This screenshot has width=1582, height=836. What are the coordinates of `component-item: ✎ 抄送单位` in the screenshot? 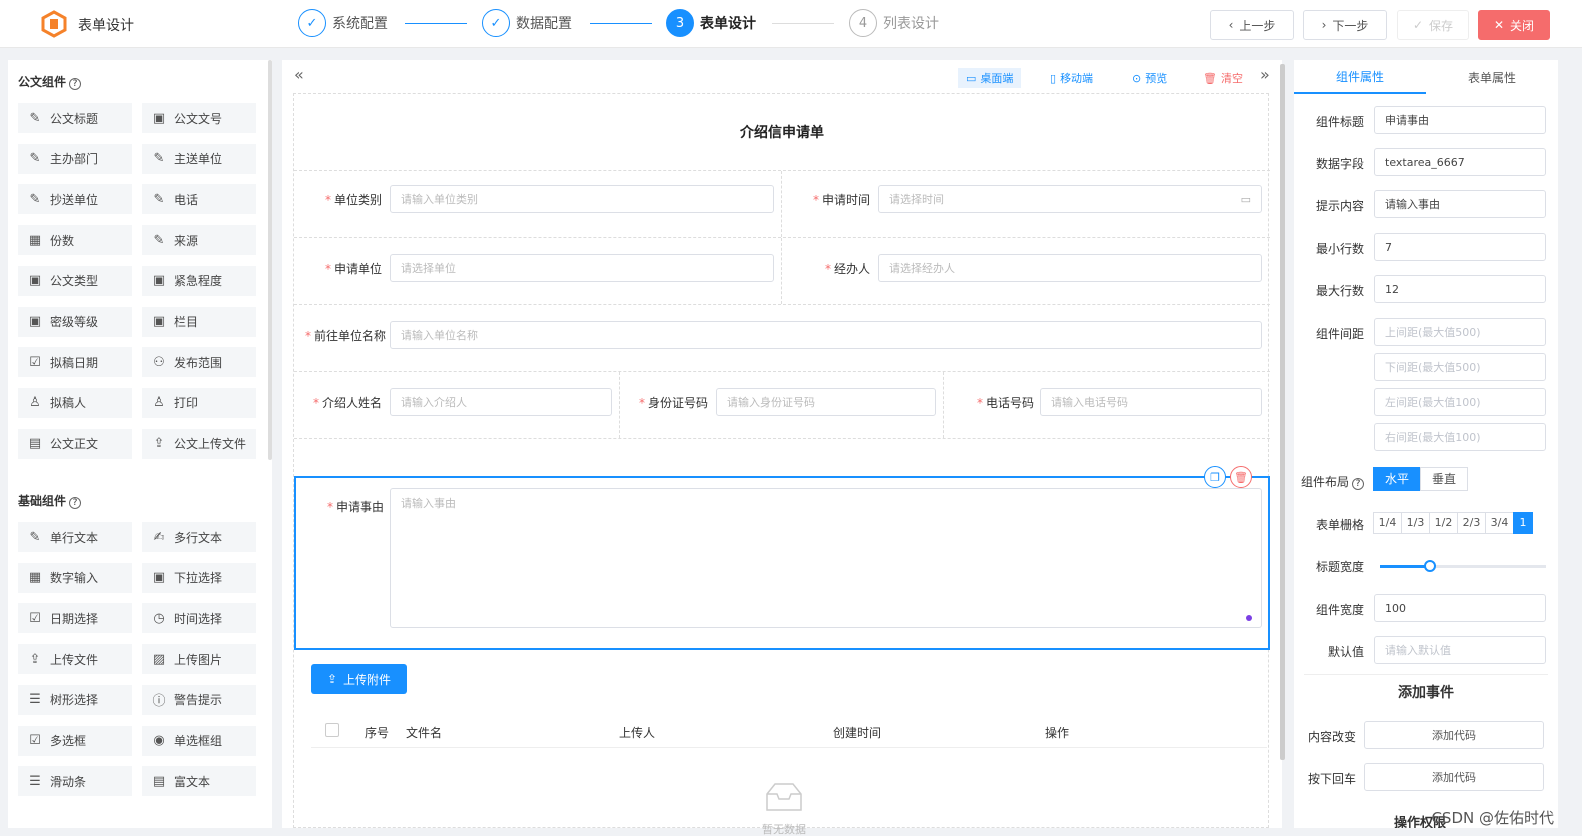 It's located at (75, 199).